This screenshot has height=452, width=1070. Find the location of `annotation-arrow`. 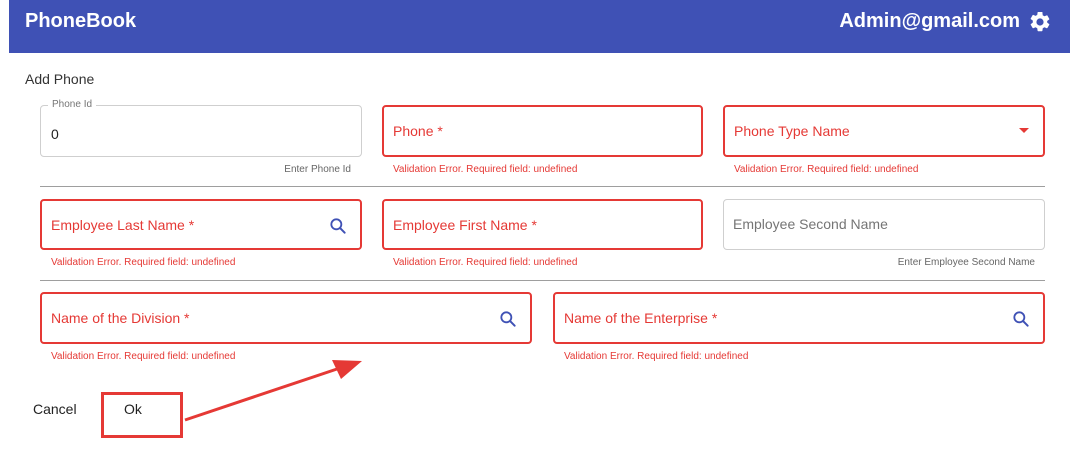

annotation-arrow is located at coordinates (273, 391).